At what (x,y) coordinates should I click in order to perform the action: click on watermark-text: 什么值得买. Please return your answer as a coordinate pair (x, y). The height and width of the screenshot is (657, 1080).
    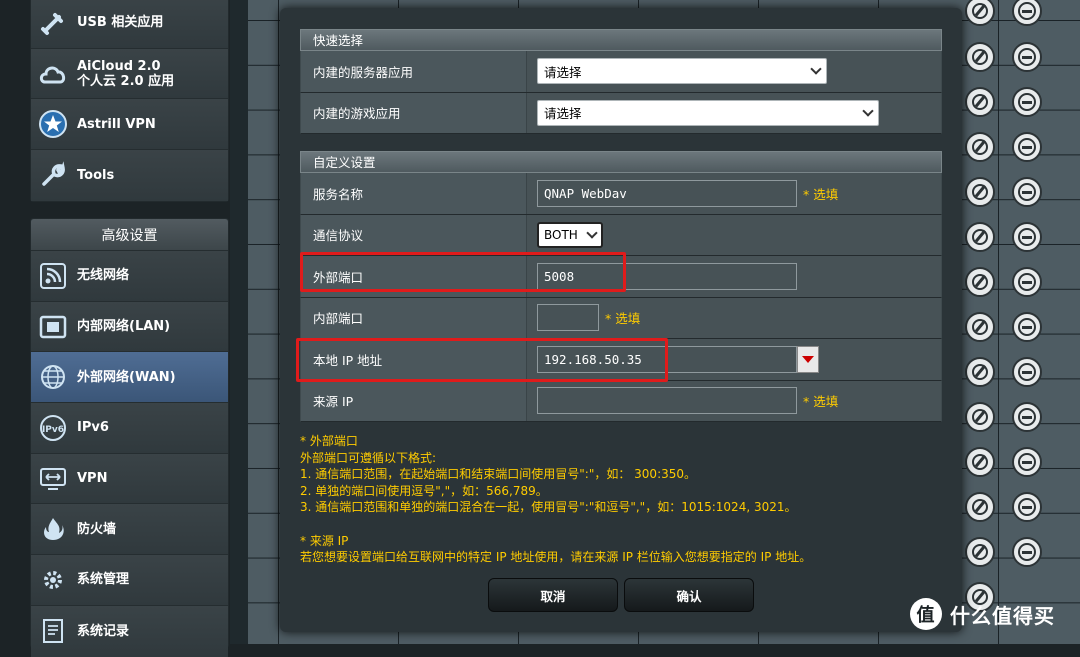
    Looking at the image, I should click on (1002, 615).